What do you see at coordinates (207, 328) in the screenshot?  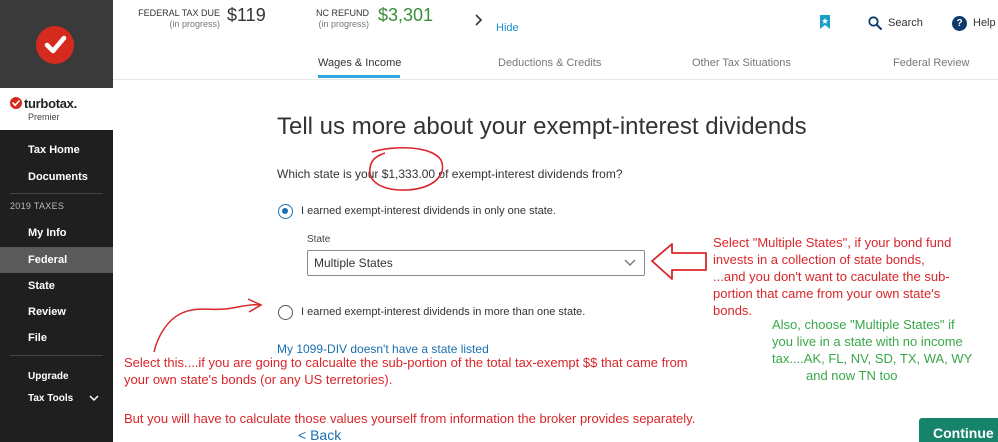 I see `curved-arrow-mark` at bounding box center [207, 328].